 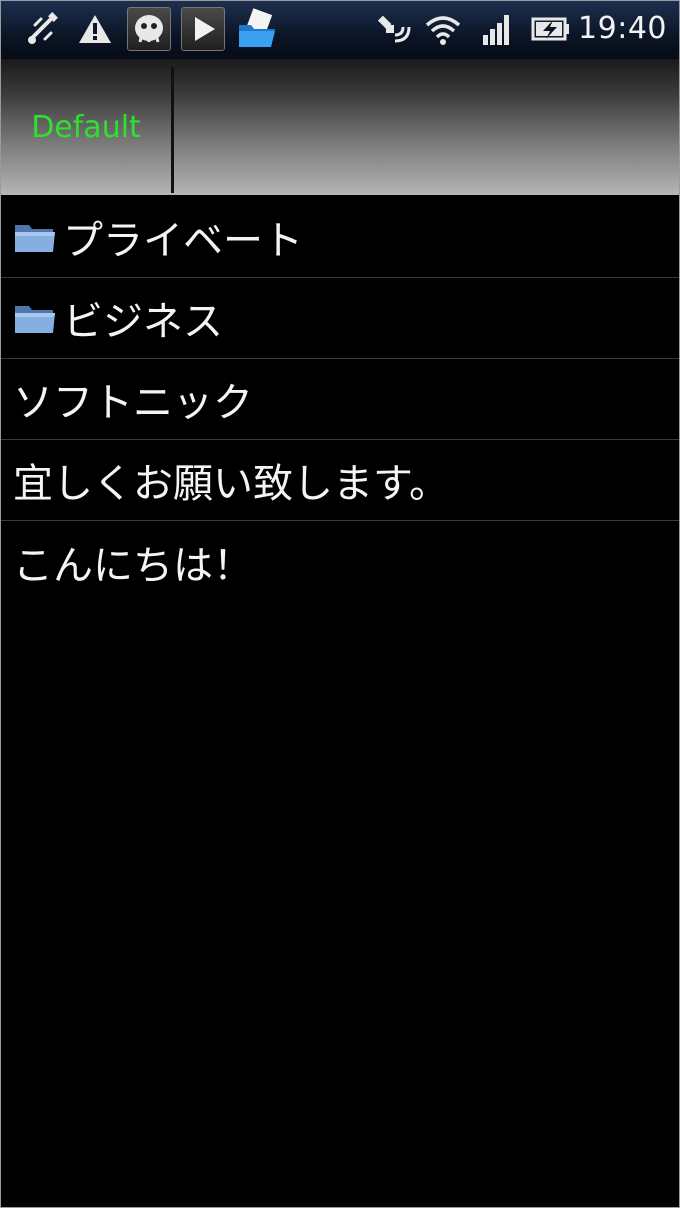 I want to click on list-item-label: プライベート, so click(x=183, y=241).